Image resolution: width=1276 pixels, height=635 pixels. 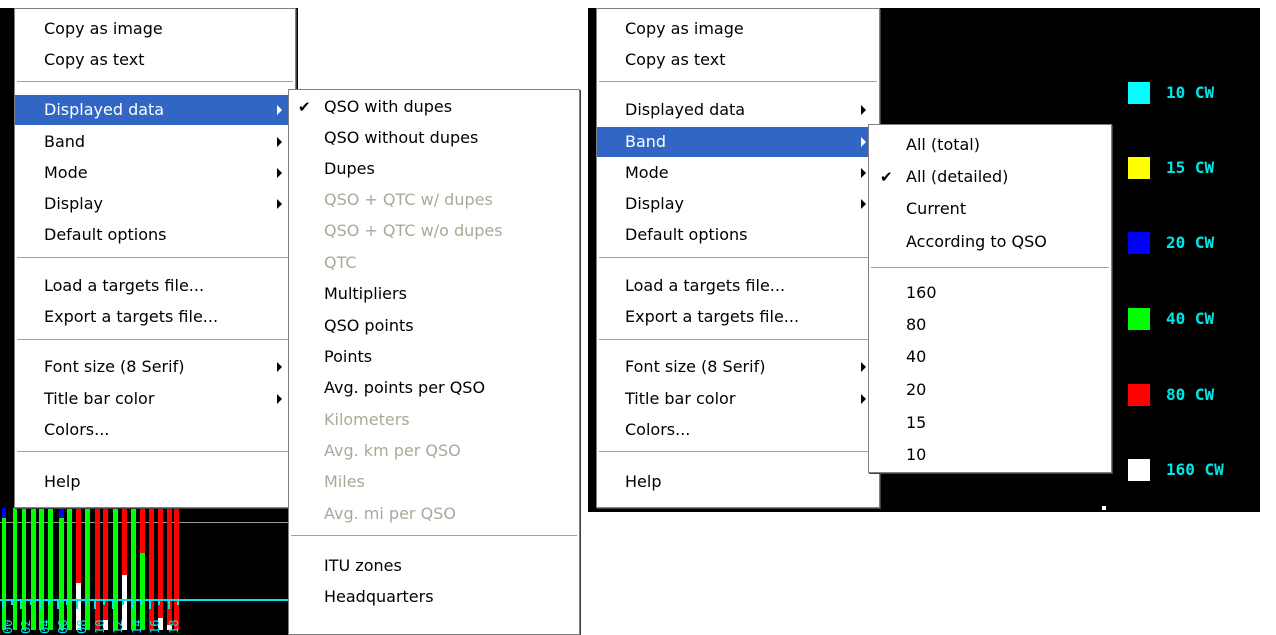 I want to click on menu-item-label: ITU zones, so click(x=363, y=565).